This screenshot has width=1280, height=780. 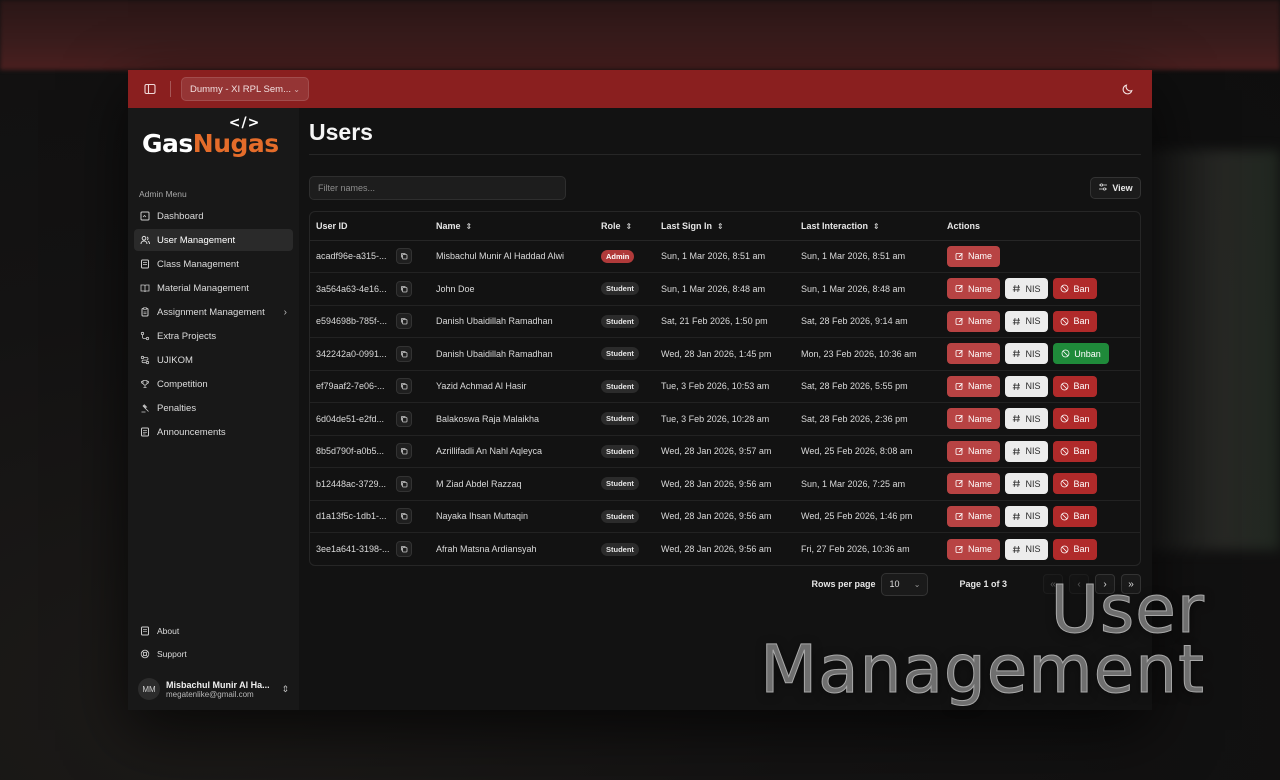 I want to click on sidebar-item-announcements: Announcements, so click(x=213, y=432).